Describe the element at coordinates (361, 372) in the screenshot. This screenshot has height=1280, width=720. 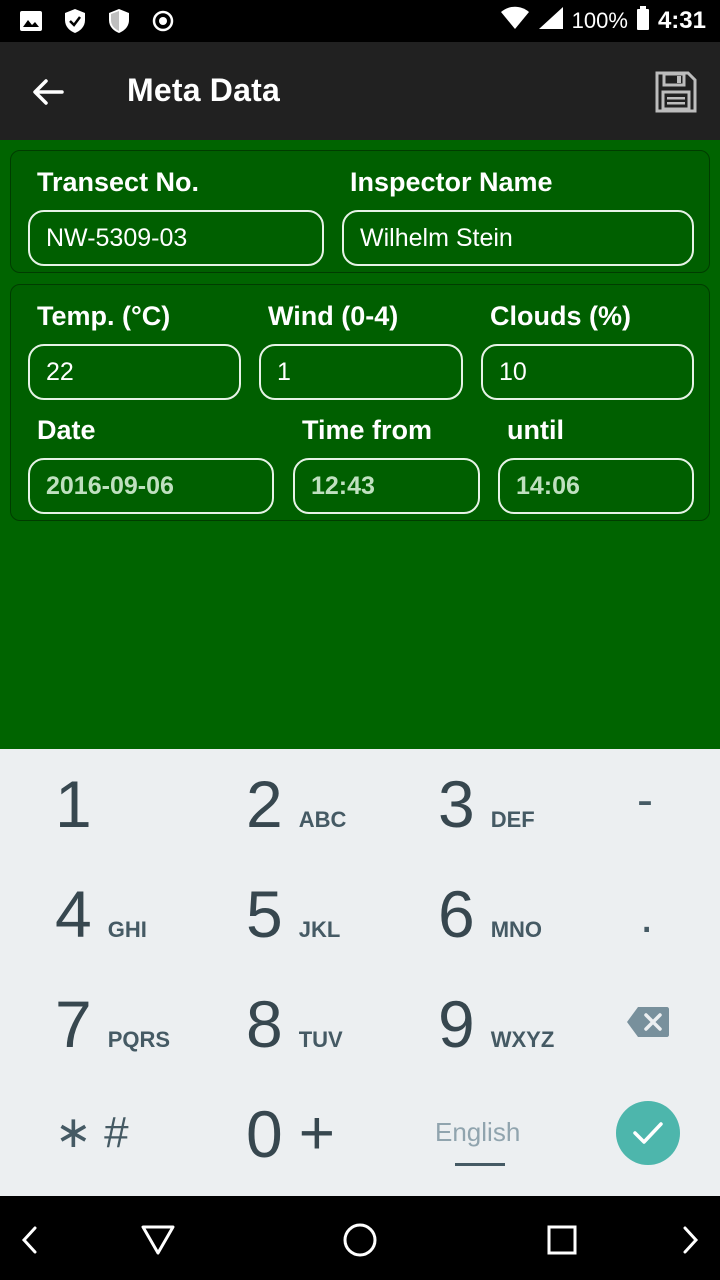
I see `wind-field: 1` at that location.